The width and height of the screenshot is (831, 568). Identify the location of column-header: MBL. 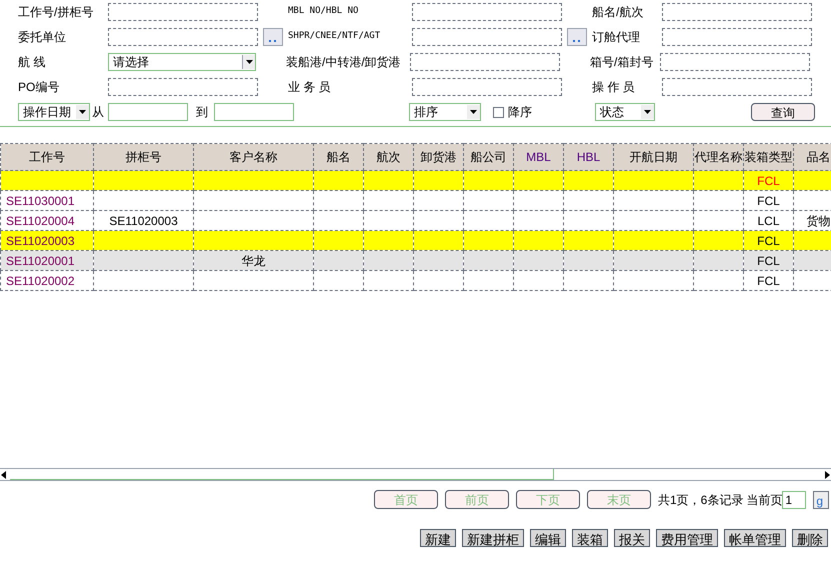
(539, 157).